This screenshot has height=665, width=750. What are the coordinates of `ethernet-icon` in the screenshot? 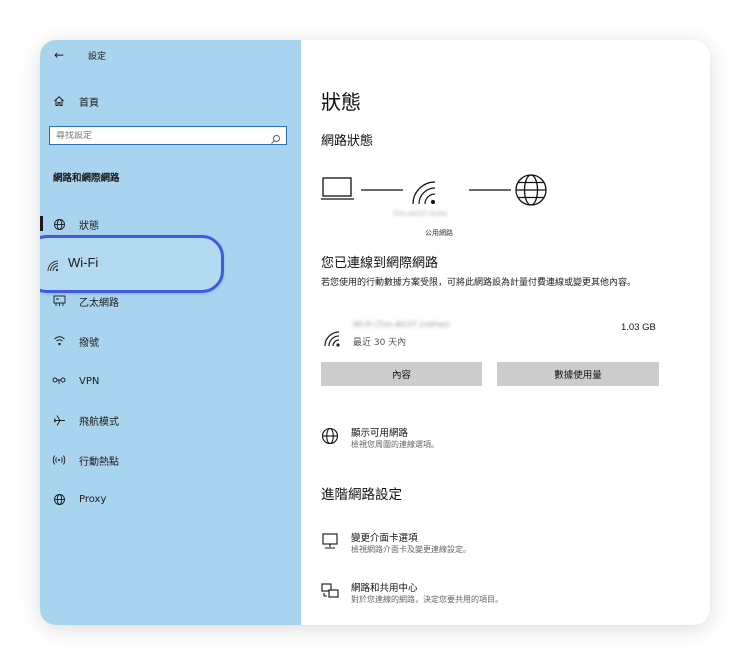 It's located at (59, 301).